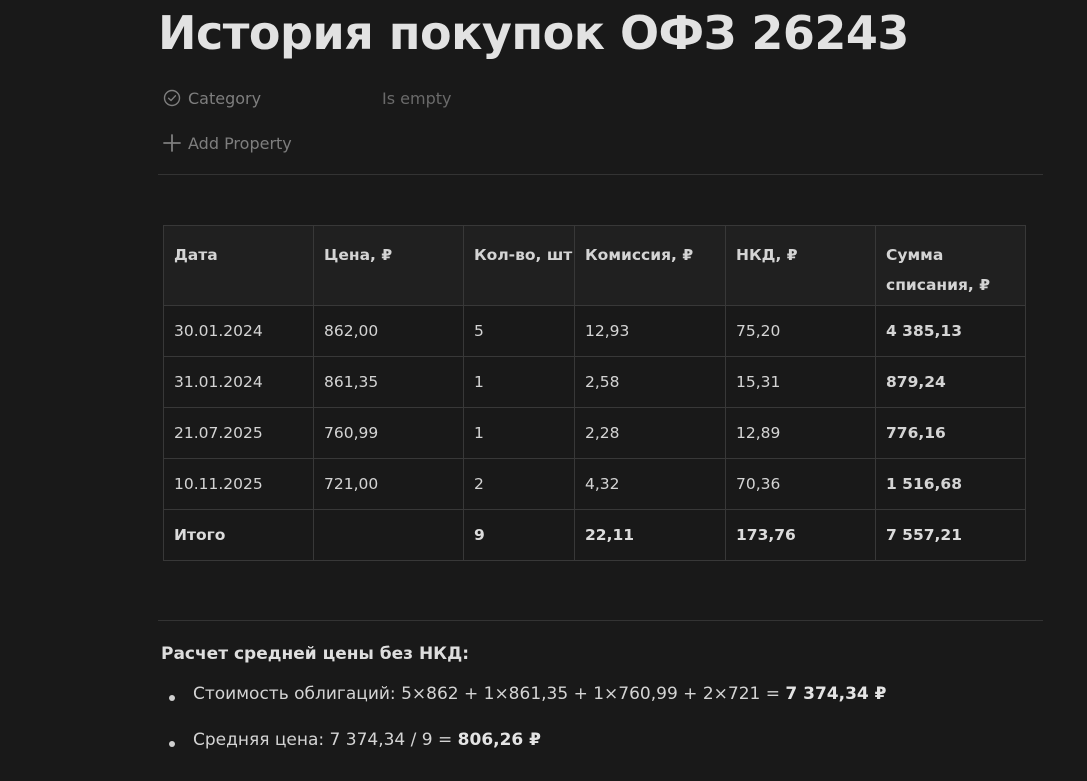 Image resolution: width=1087 pixels, height=781 pixels. I want to click on cell-total-price, so click(388, 535).